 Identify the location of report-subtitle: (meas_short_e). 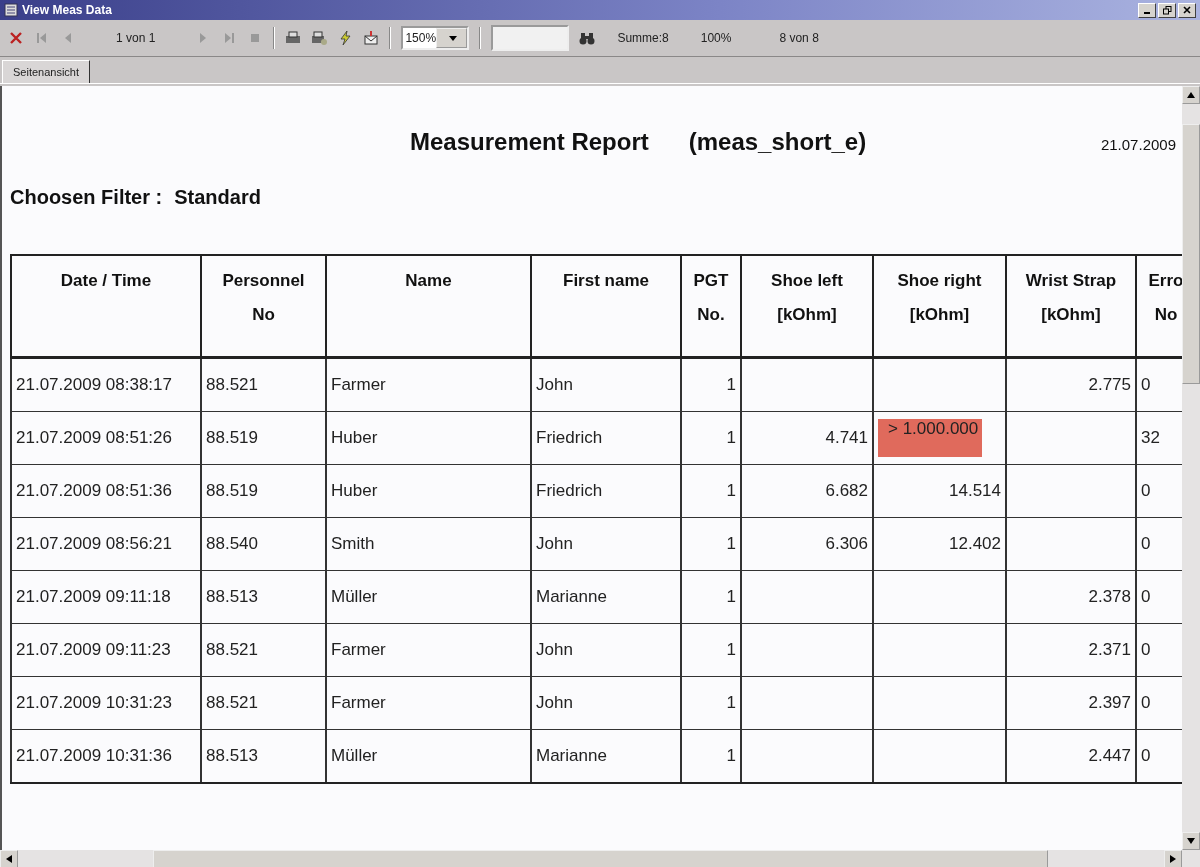
(777, 142).